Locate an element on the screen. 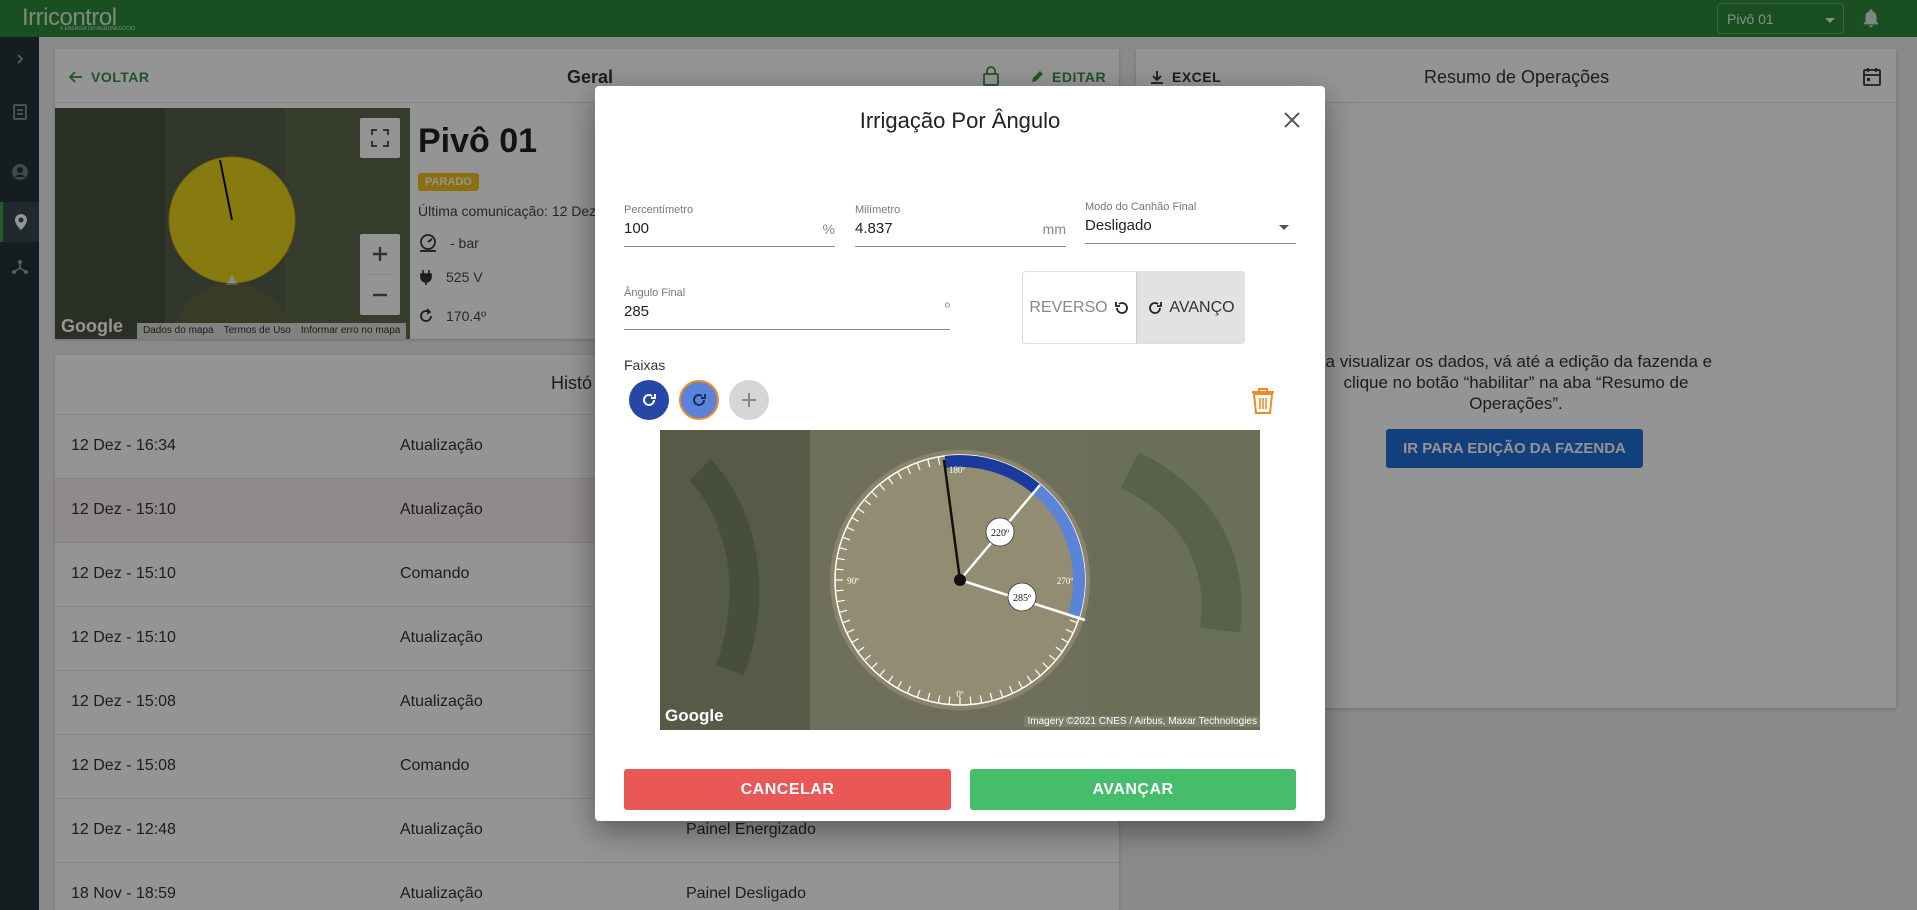 The width and height of the screenshot is (1917, 910). band-1-button is located at coordinates (649, 400).